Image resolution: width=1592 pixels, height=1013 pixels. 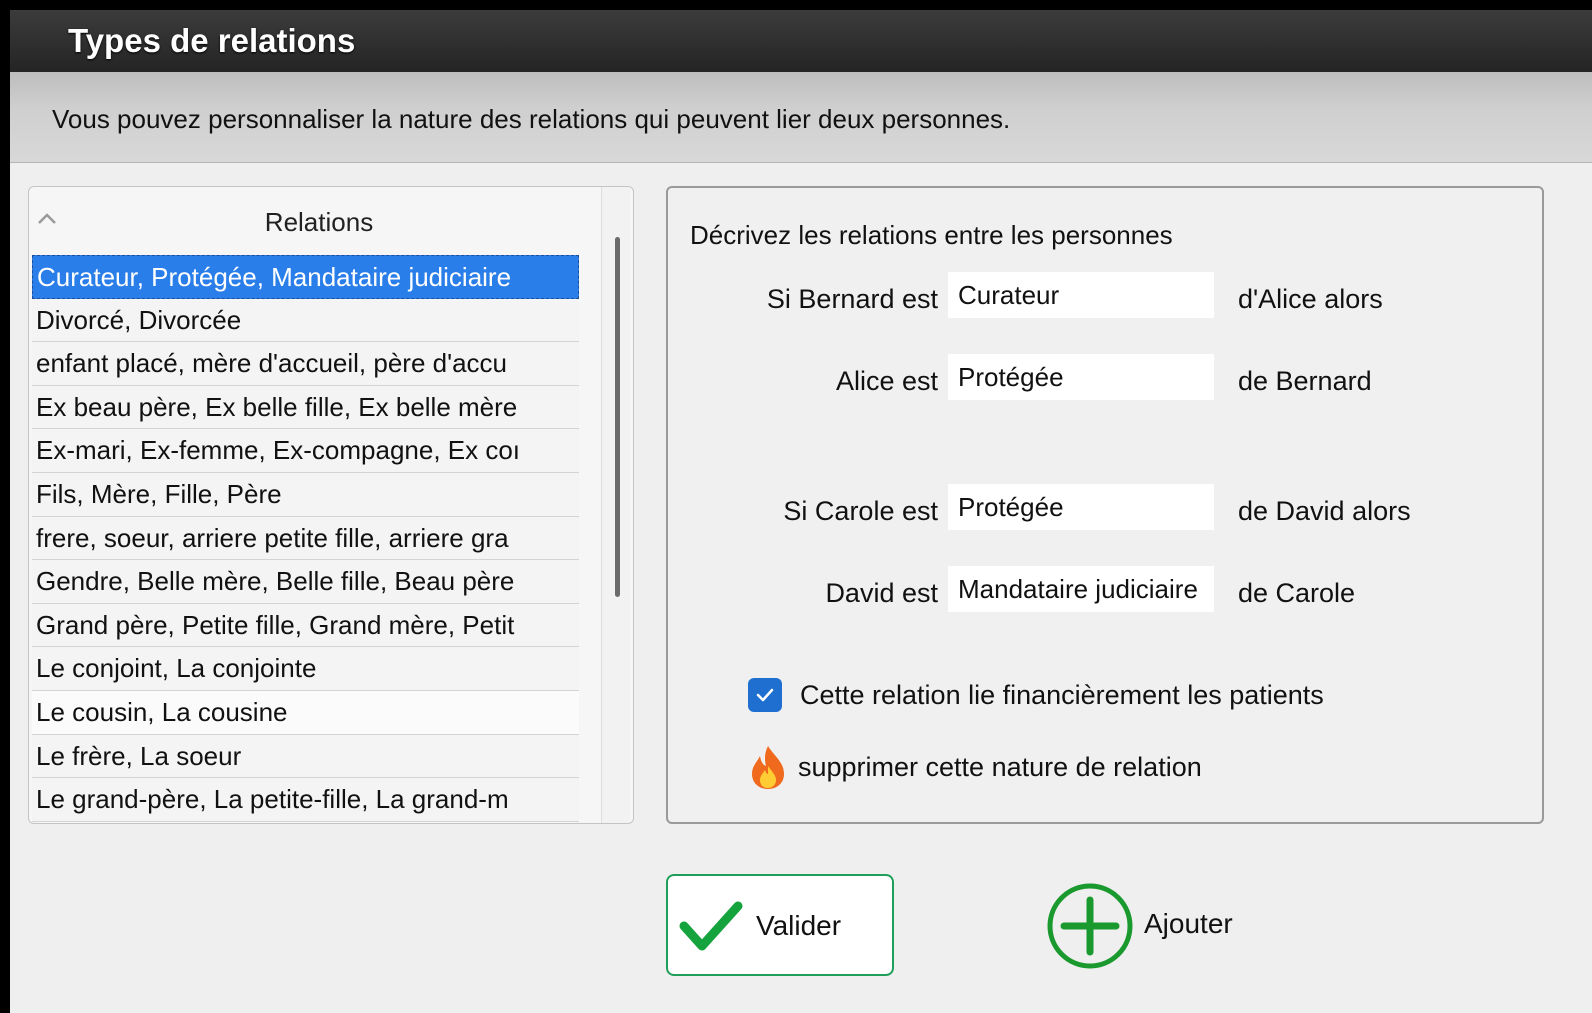 What do you see at coordinates (852, 299) in the screenshot?
I see `field-label-bernard: Si Bernard est` at bounding box center [852, 299].